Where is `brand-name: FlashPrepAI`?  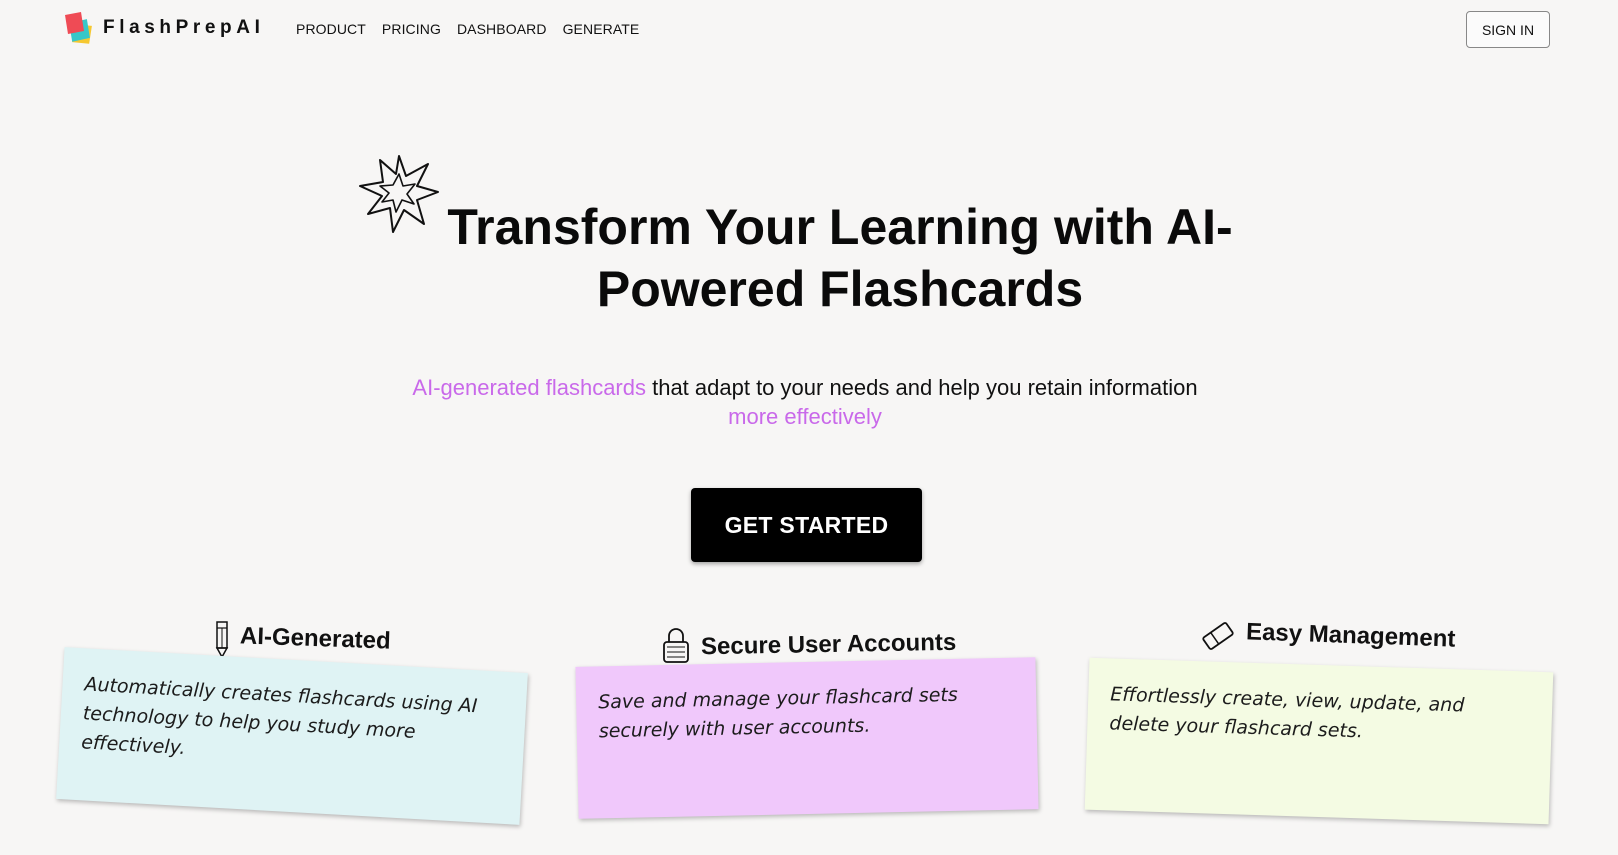 brand-name: FlashPrepAI is located at coordinates (183, 28).